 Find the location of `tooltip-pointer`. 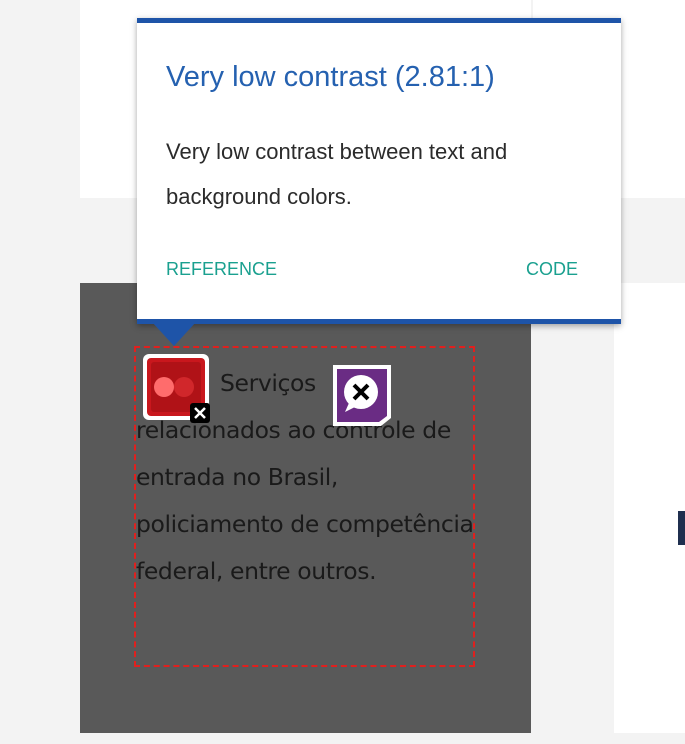

tooltip-pointer is located at coordinates (174, 334).